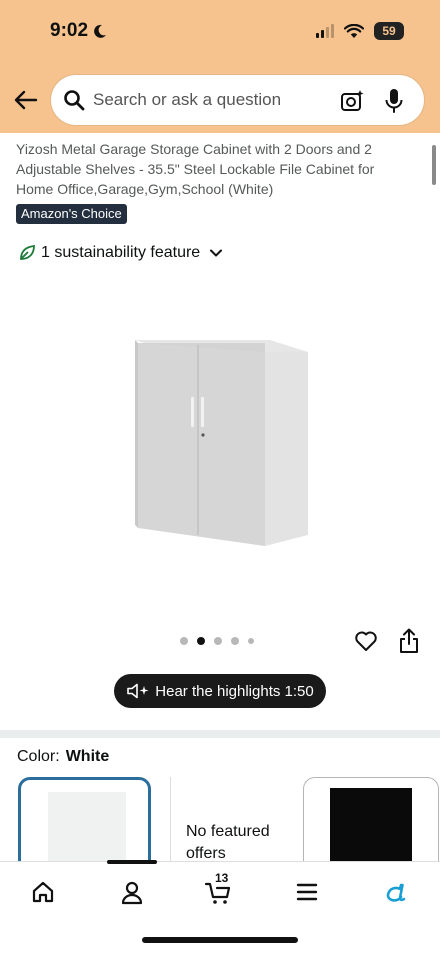 Image resolution: width=440 pixels, height=953 pixels. I want to click on nav-home, so click(43, 892).